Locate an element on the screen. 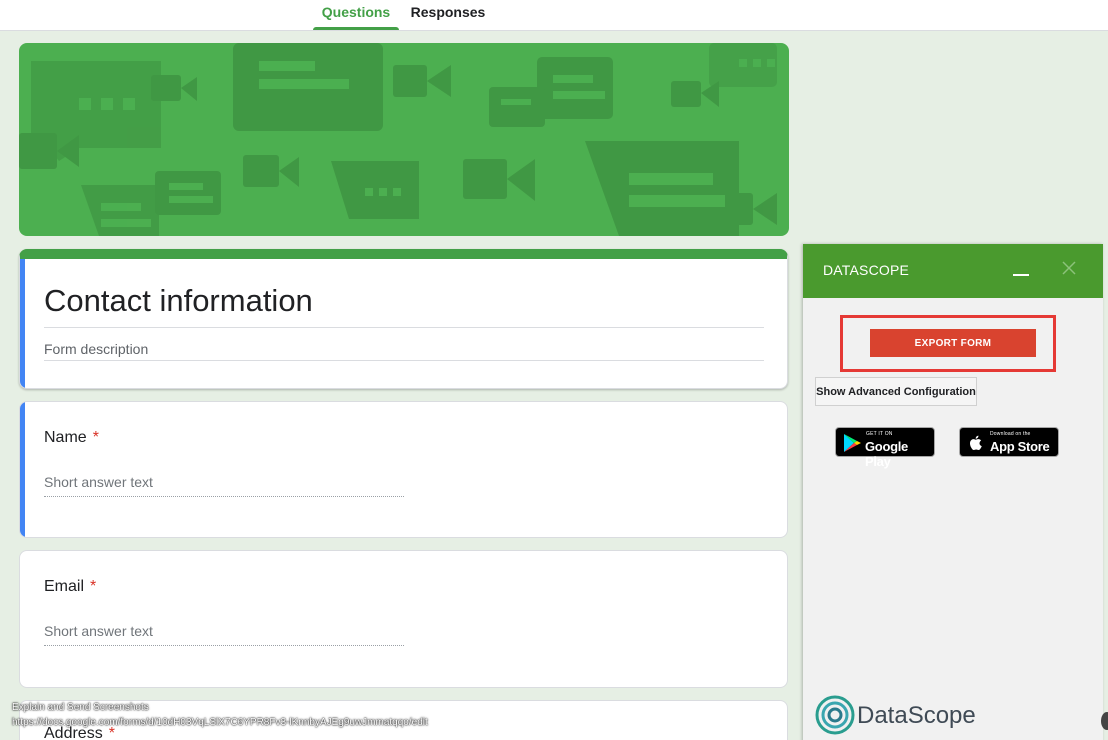  panel-header: DATASCOPE is located at coordinates (953, 271).